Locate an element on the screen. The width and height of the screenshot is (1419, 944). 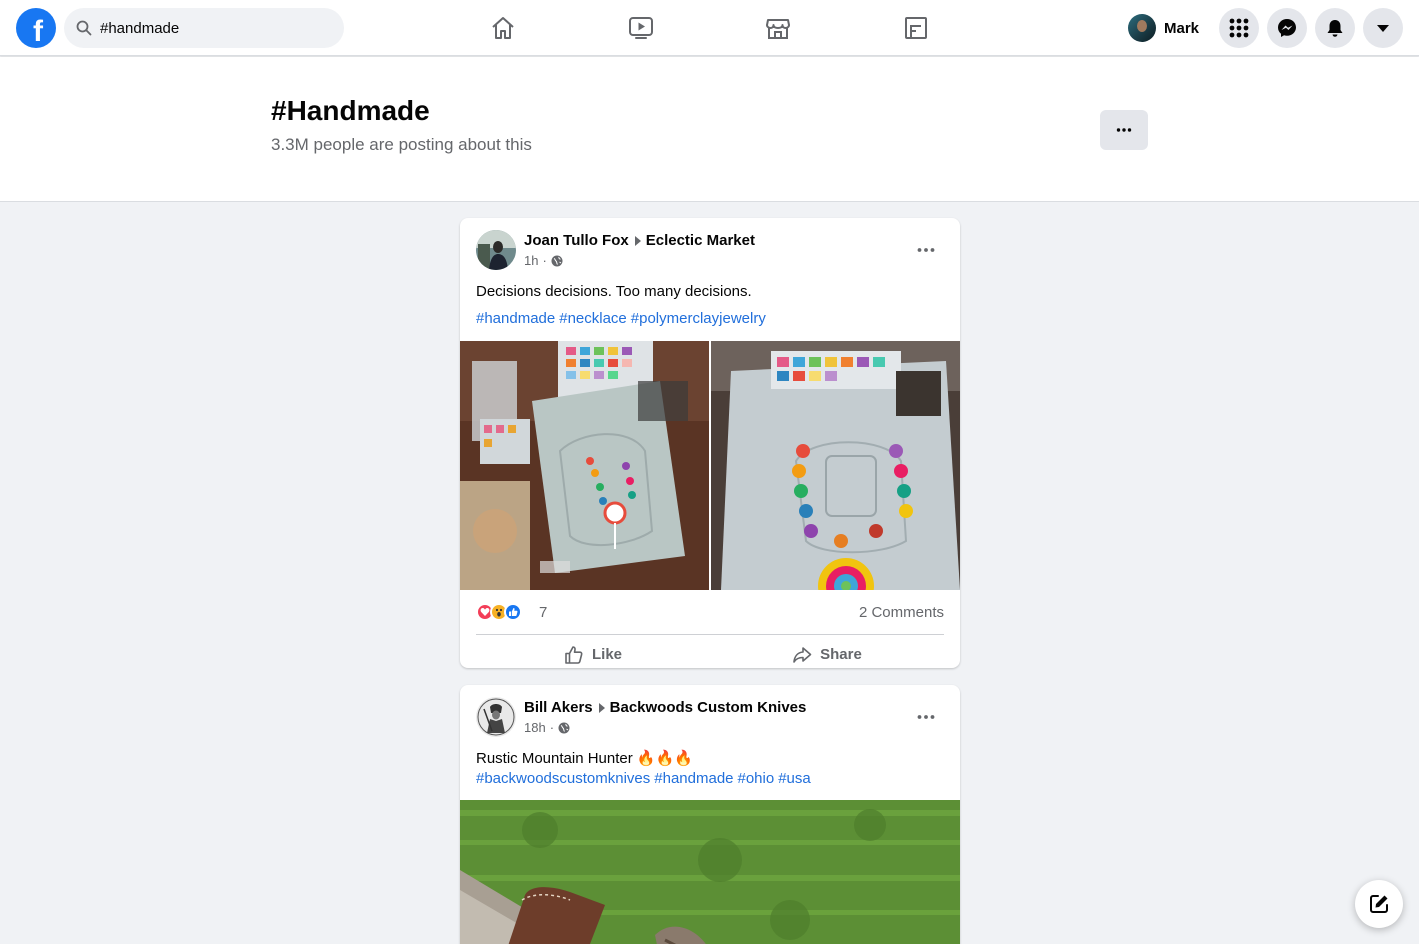
notifications-button is located at coordinates (1335, 28).